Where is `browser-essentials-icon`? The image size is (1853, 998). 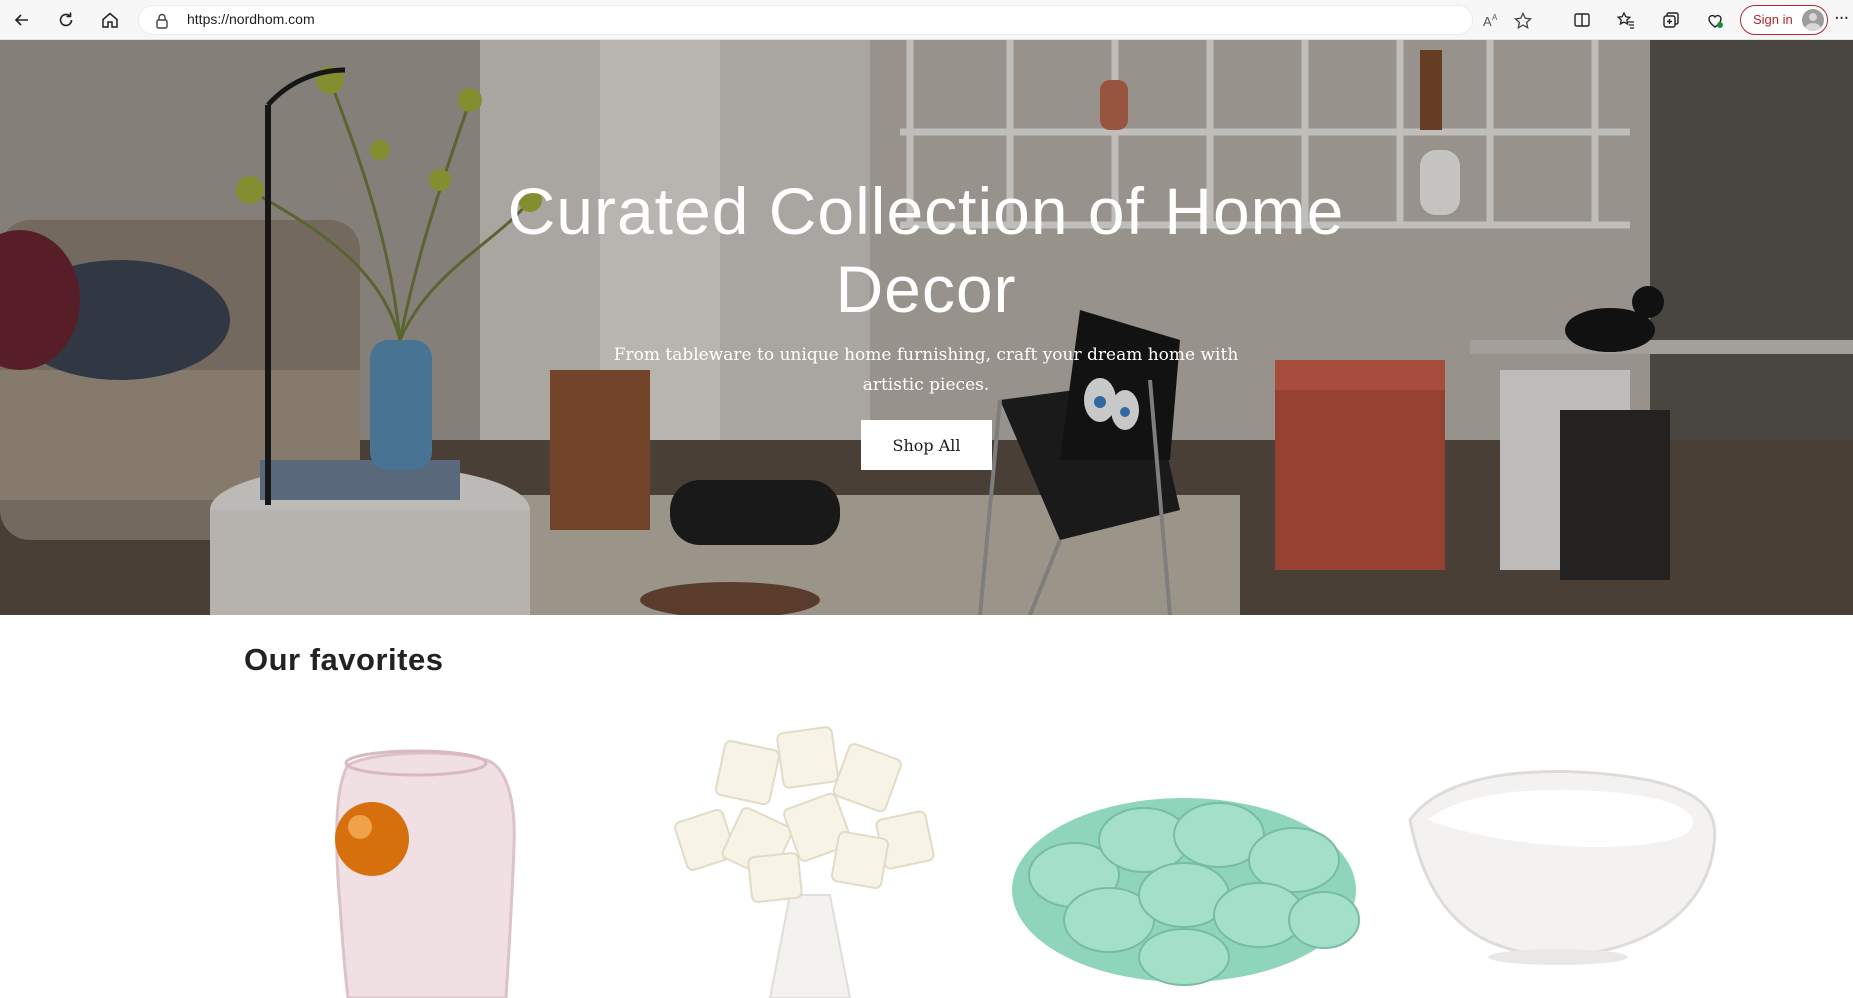 browser-essentials-icon is located at coordinates (1715, 20).